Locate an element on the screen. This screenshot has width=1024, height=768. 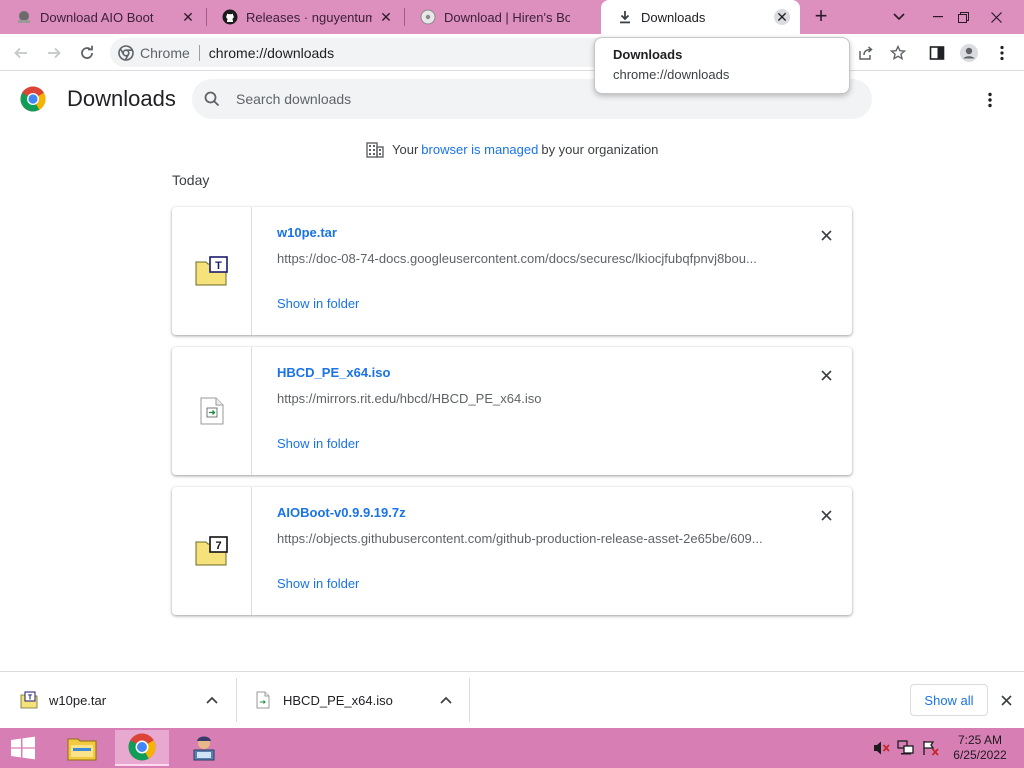
download-file-name-link: HBCD_PE_x64.iso is located at coordinates (333, 372).